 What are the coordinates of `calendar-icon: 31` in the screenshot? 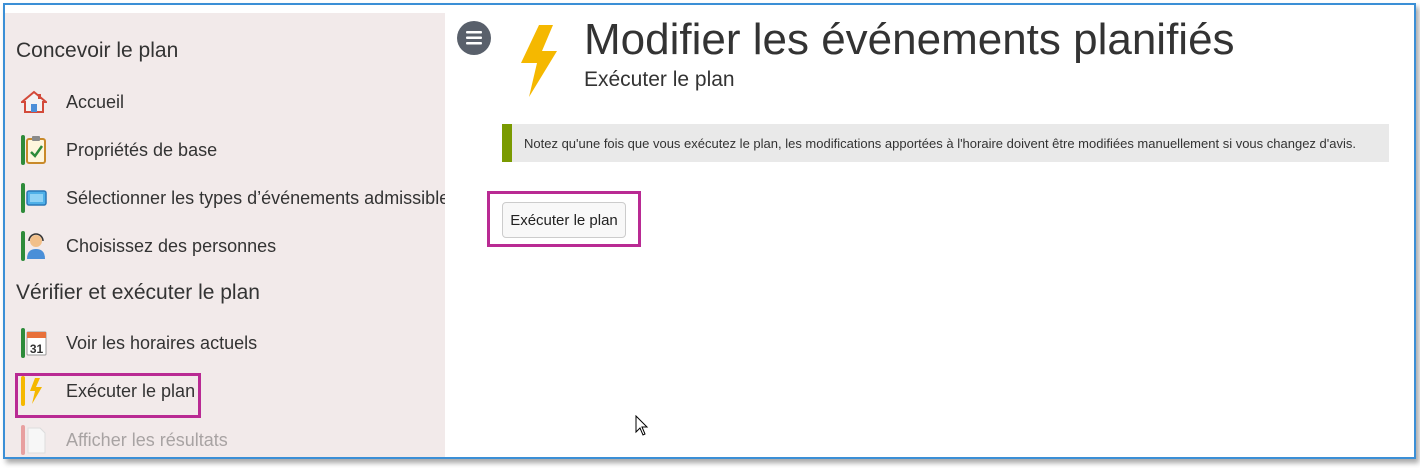 It's located at (34, 343).